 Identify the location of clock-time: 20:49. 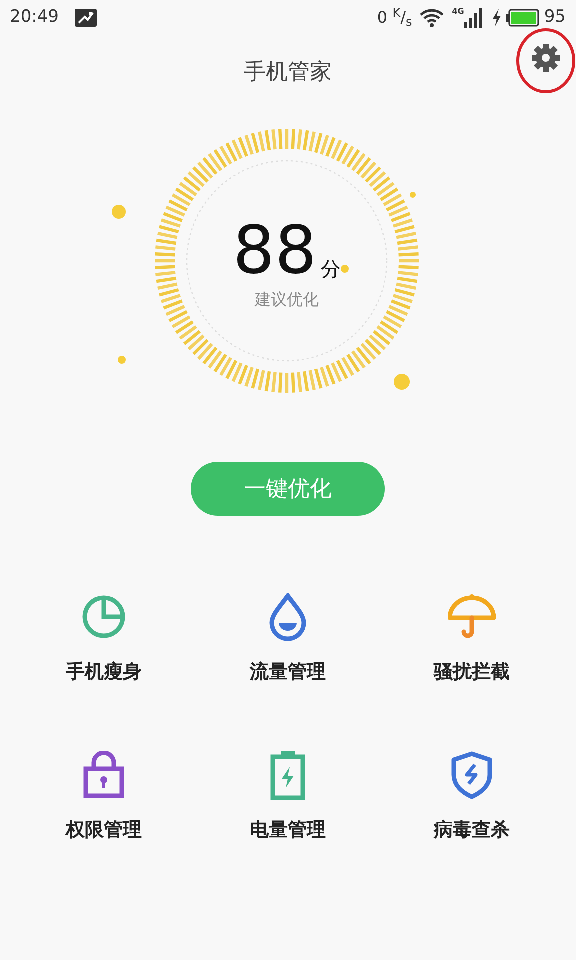
(34, 18).